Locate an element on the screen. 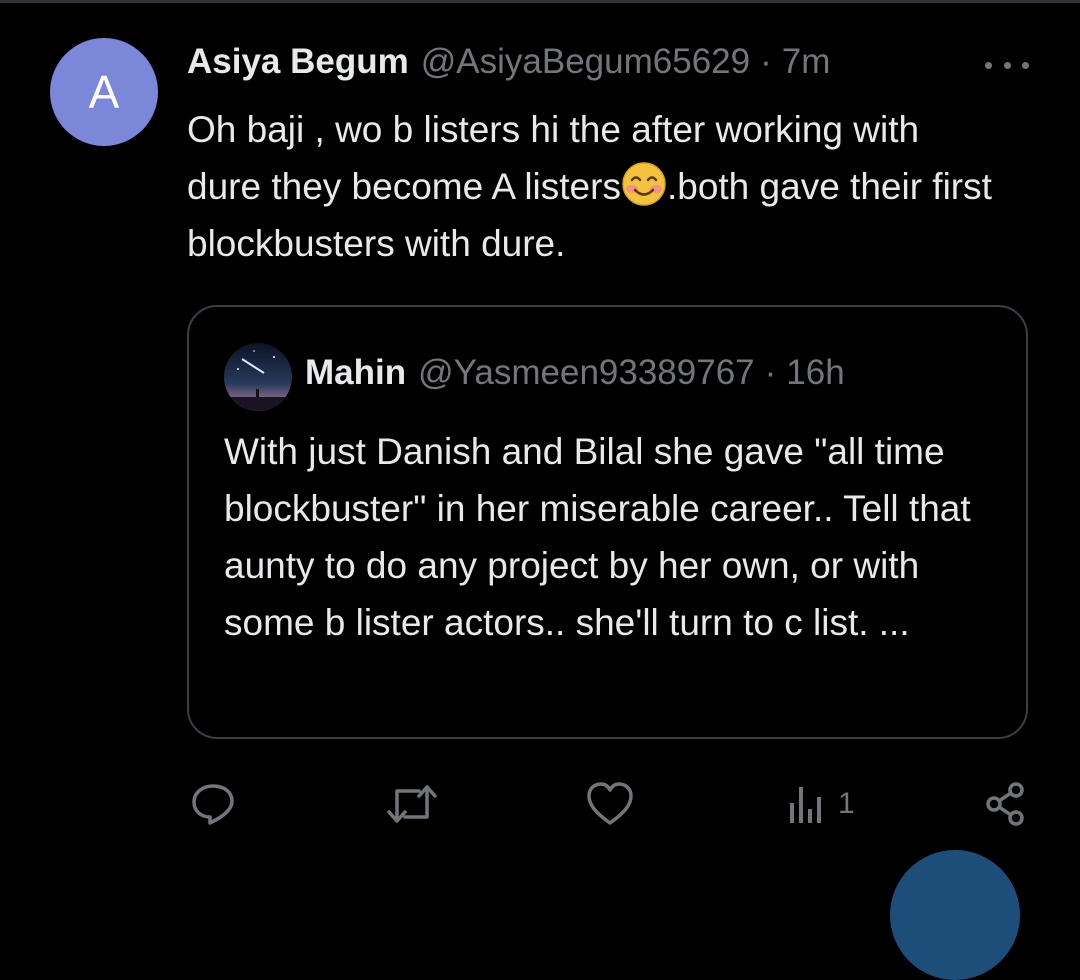 The width and height of the screenshot is (1080, 980). night-sky-avatar-icon is located at coordinates (258, 377).